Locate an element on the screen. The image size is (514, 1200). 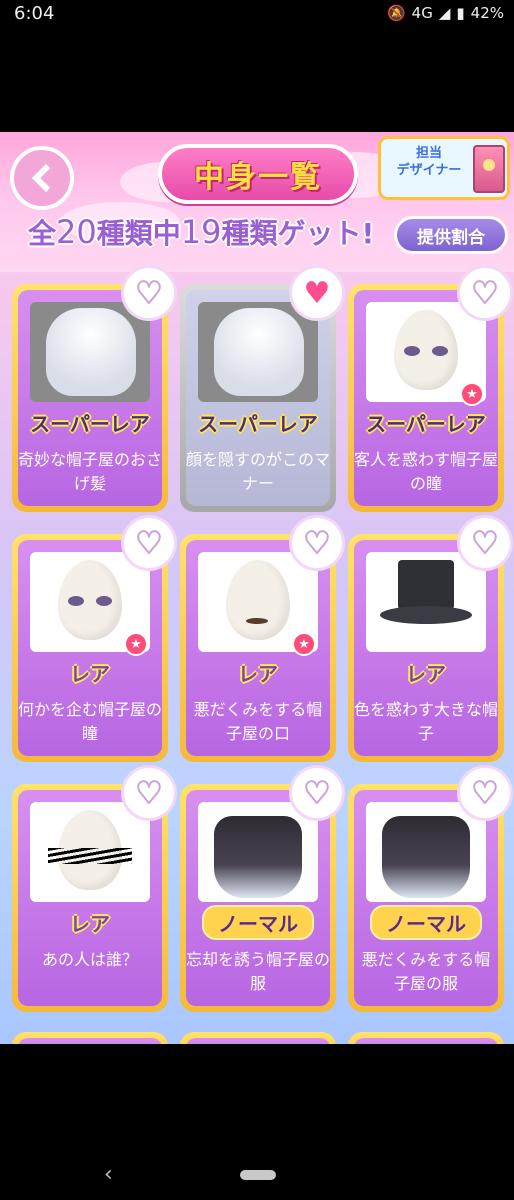
face-base-illustration is located at coordinates (258, 600).